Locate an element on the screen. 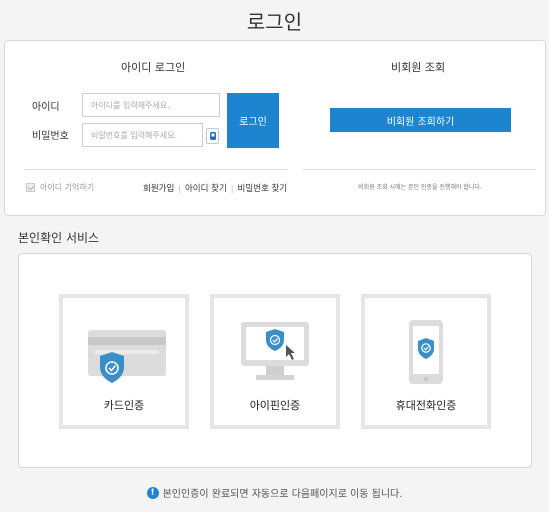 The width and height of the screenshot is (549, 512). credit-card-shield-icon is located at coordinates (127, 356).